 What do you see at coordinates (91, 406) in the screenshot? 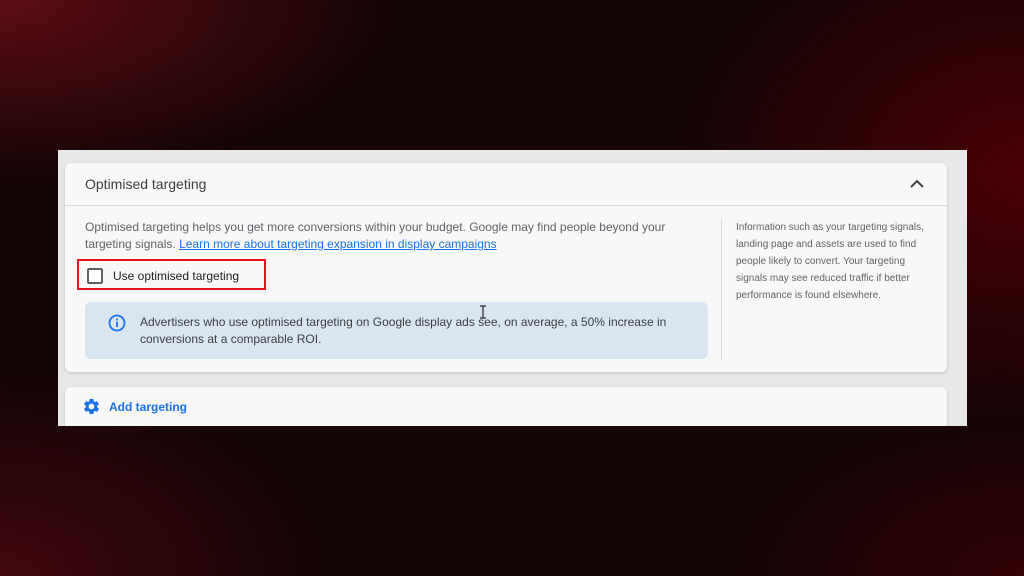
I see `gear-icon` at bounding box center [91, 406].